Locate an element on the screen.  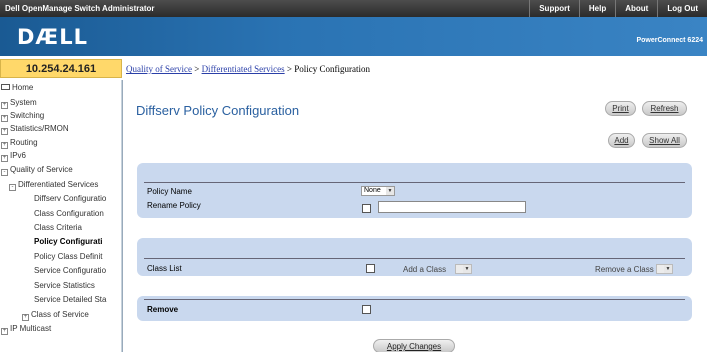
sidebar-item-label: Switching is located at coordinates (27, 115).